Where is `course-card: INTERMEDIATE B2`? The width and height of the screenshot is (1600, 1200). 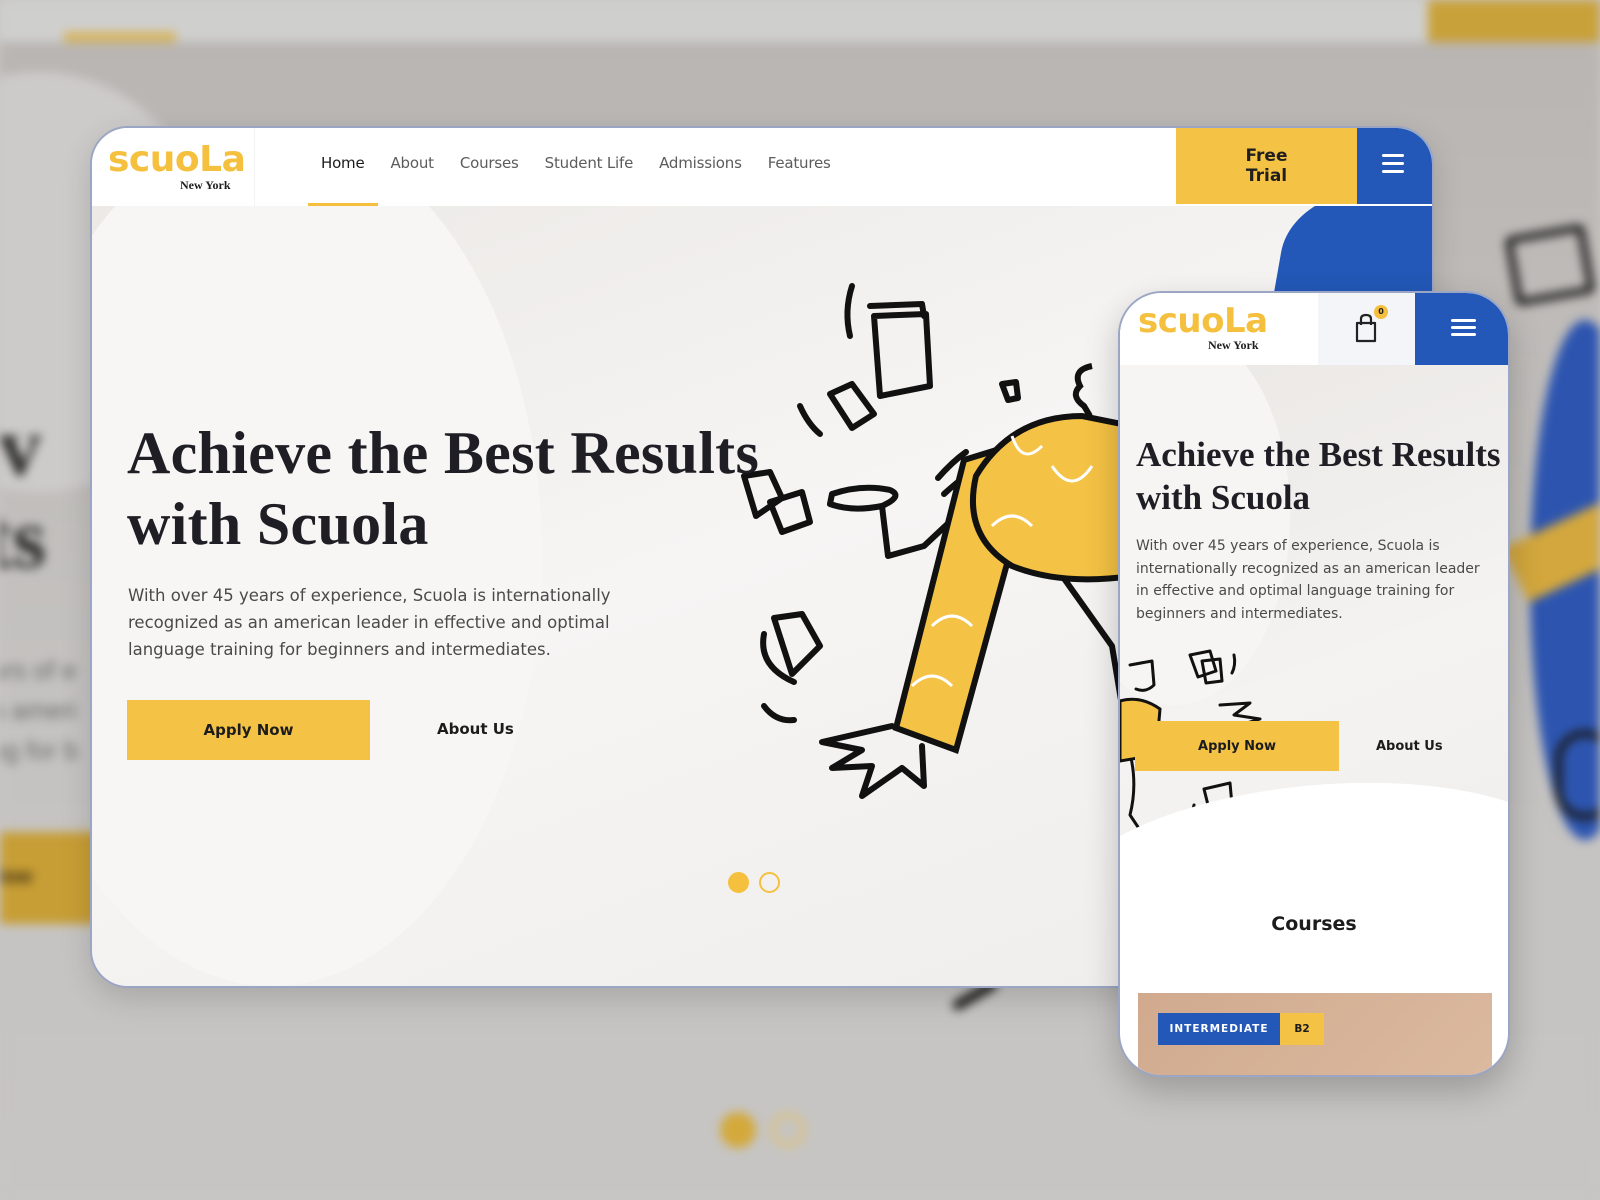 course-card: INTERMEDIATE B2 is located at coordinates (1315, 1034).